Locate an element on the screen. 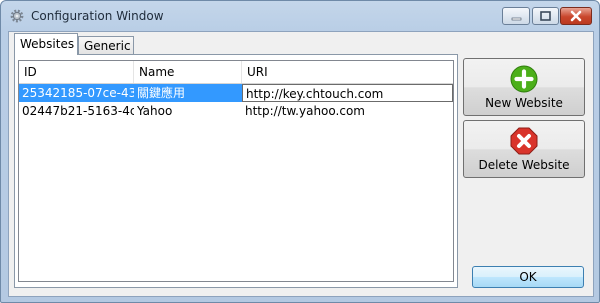 Image resolution: width=600 pixels, height=303 pixels. gear-icon is located at coordinates (17, 16).